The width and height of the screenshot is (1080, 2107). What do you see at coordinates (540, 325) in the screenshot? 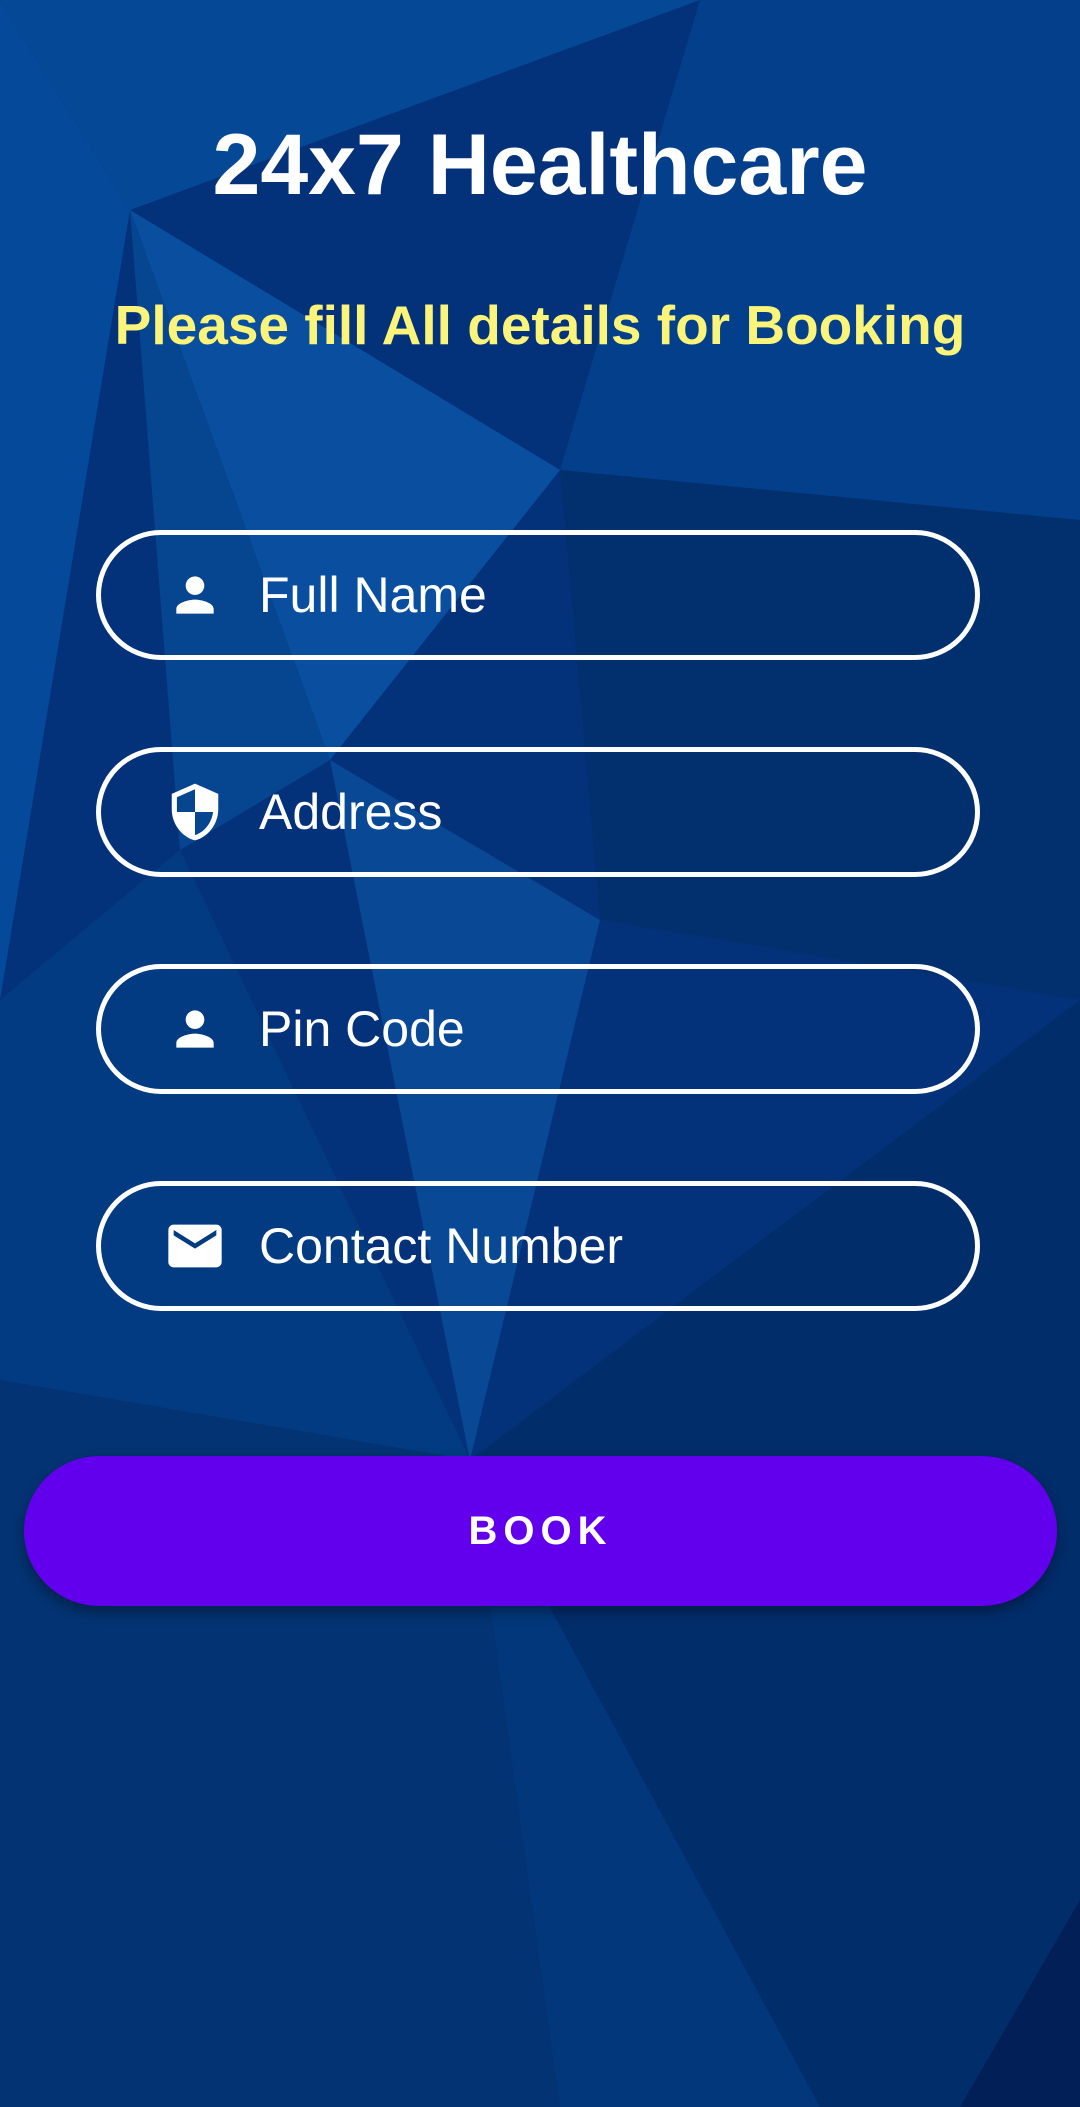
I see `page-subtitle: Please fill All details for Booking` at bounding box center [540, 325].